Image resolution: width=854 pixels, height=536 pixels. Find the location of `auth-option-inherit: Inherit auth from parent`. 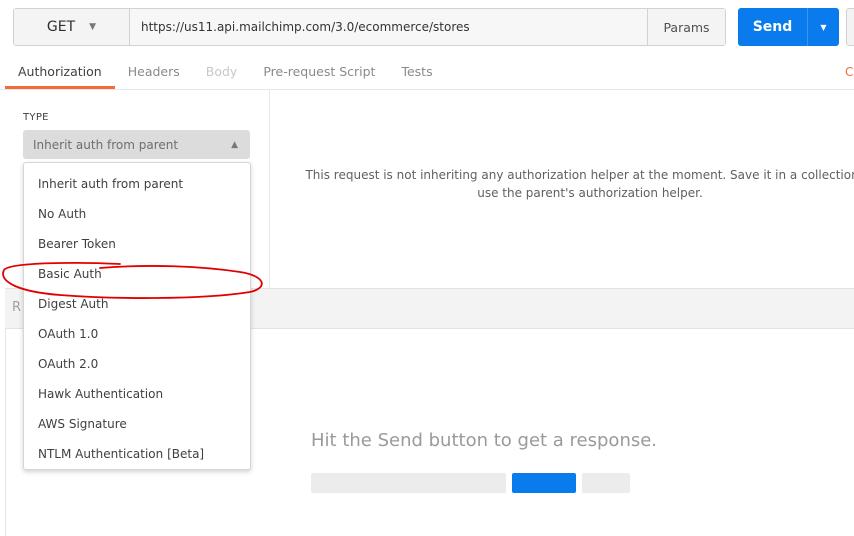

auth-option-inherit: Inherit auth from parent is located at coordinates (137, 184).